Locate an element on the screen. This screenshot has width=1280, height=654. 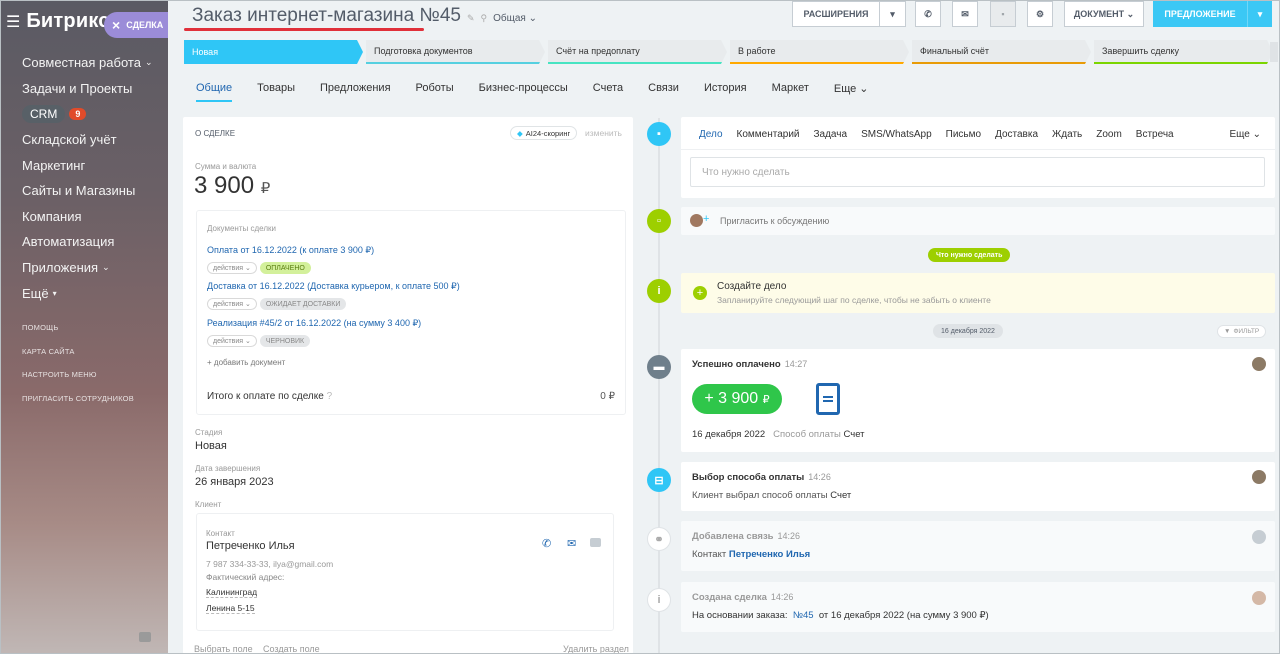
sidebar-item-collab: Совместная работа ⌄ is located at coordinates (92, 63).